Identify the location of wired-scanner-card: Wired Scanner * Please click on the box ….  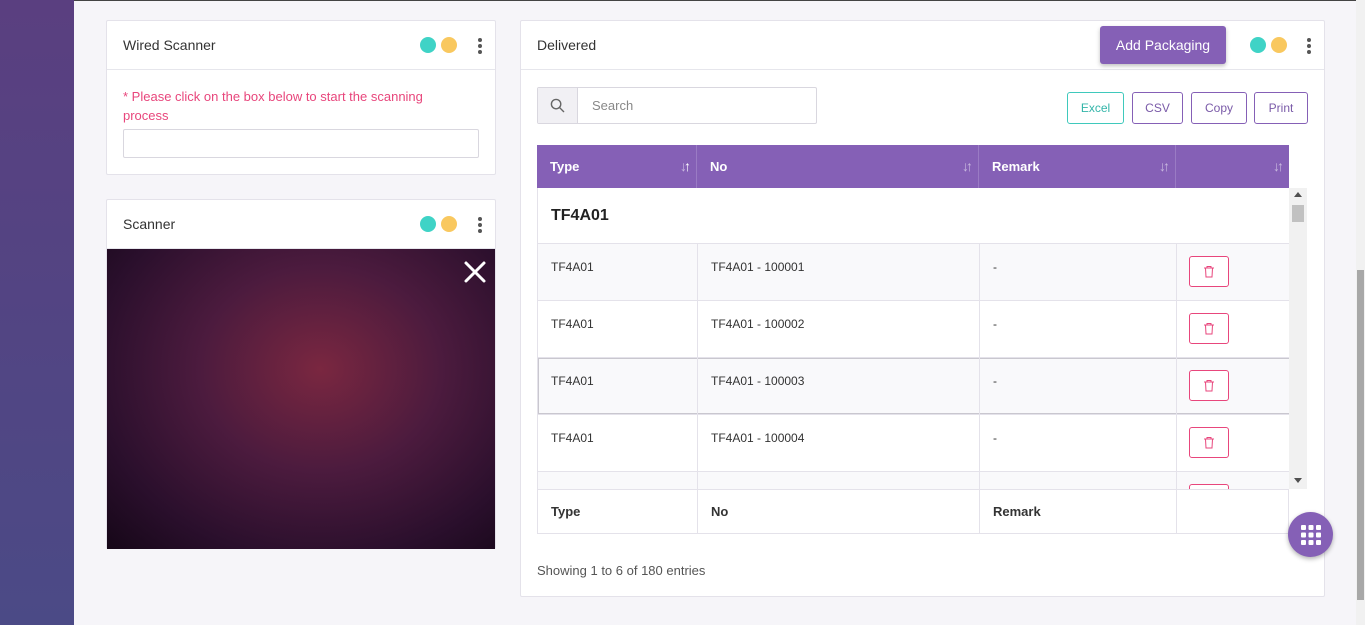
(301, 97).